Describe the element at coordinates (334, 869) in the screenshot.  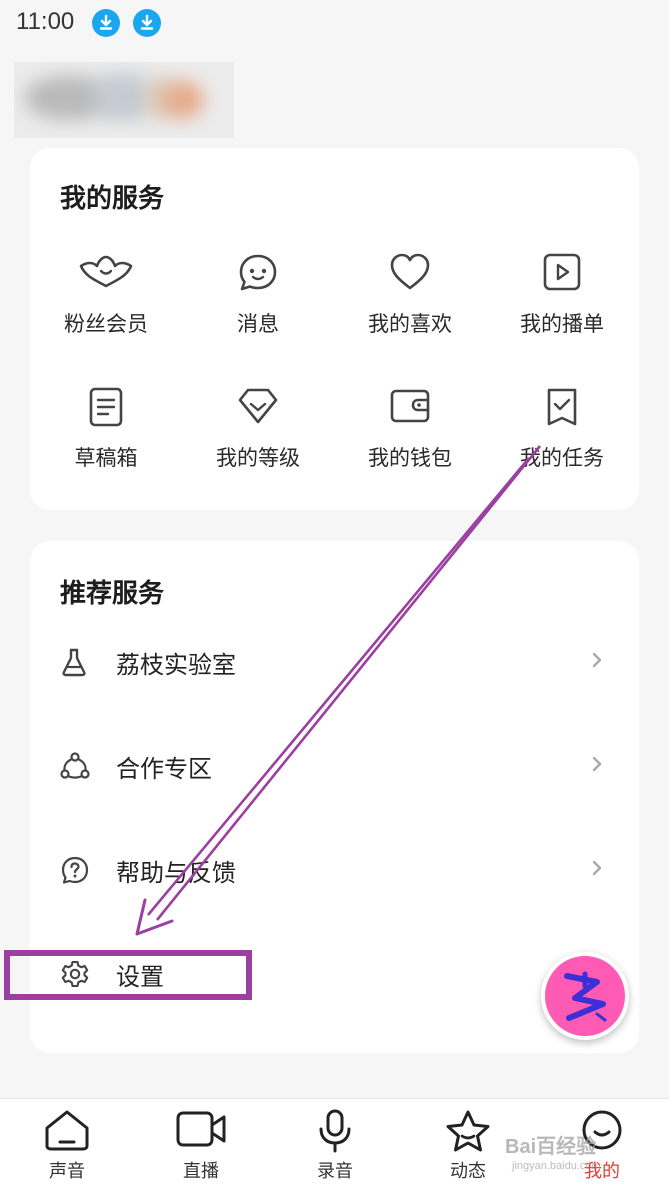
I see `list-item-help: 帮助与反馈` at that location.